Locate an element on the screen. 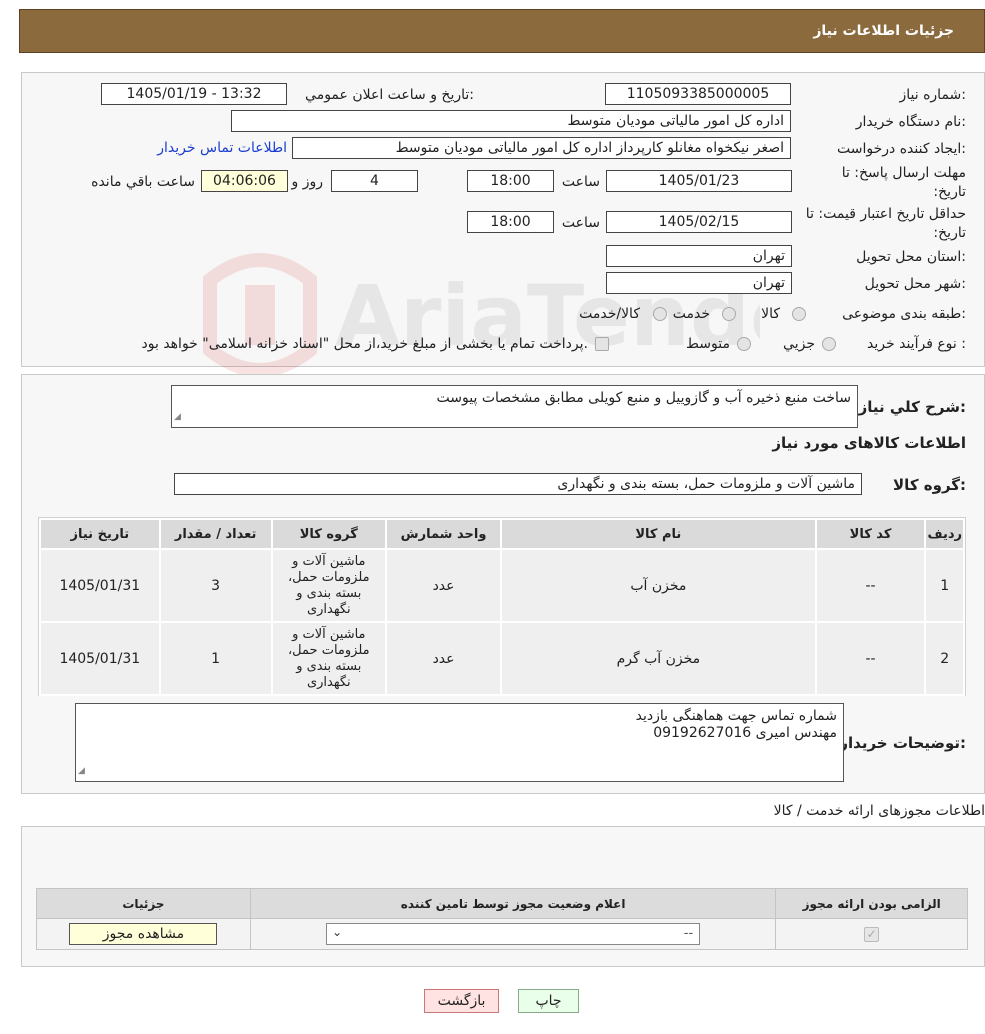 The height and width of the screenshot is (1034, 985). announce-field: 1405/01/19 - 13:32 is located at coordinates (194, 94).